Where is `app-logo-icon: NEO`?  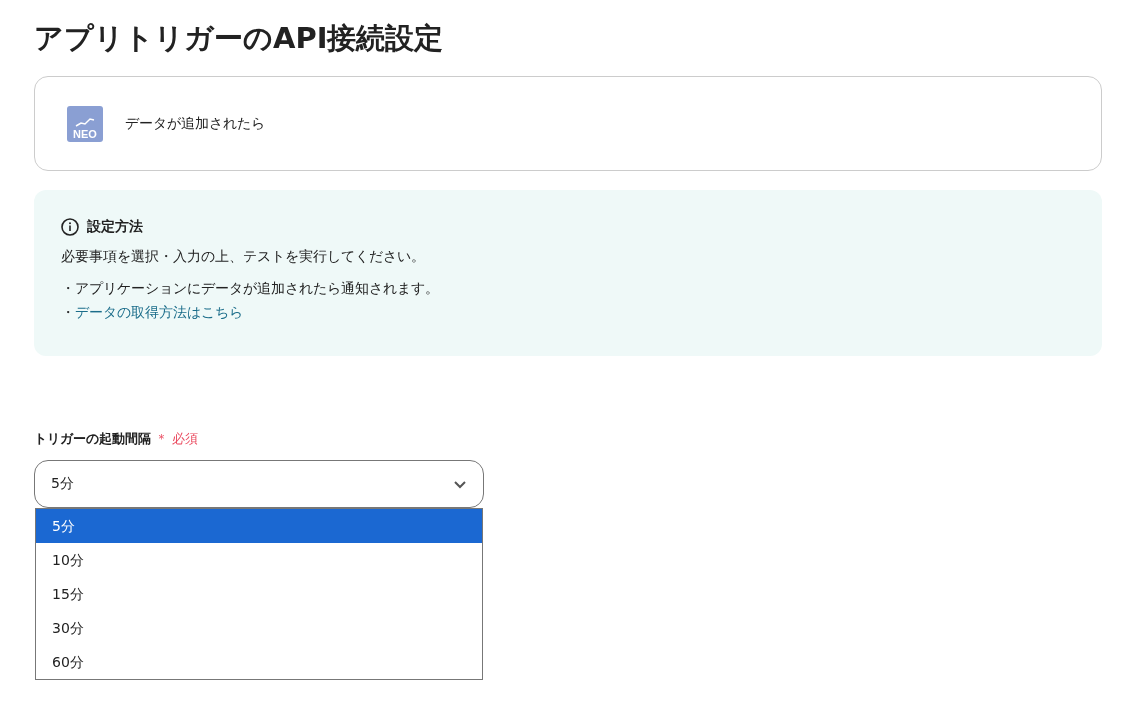 app-logo-icon: NEO is located at coordinates (85, 123).